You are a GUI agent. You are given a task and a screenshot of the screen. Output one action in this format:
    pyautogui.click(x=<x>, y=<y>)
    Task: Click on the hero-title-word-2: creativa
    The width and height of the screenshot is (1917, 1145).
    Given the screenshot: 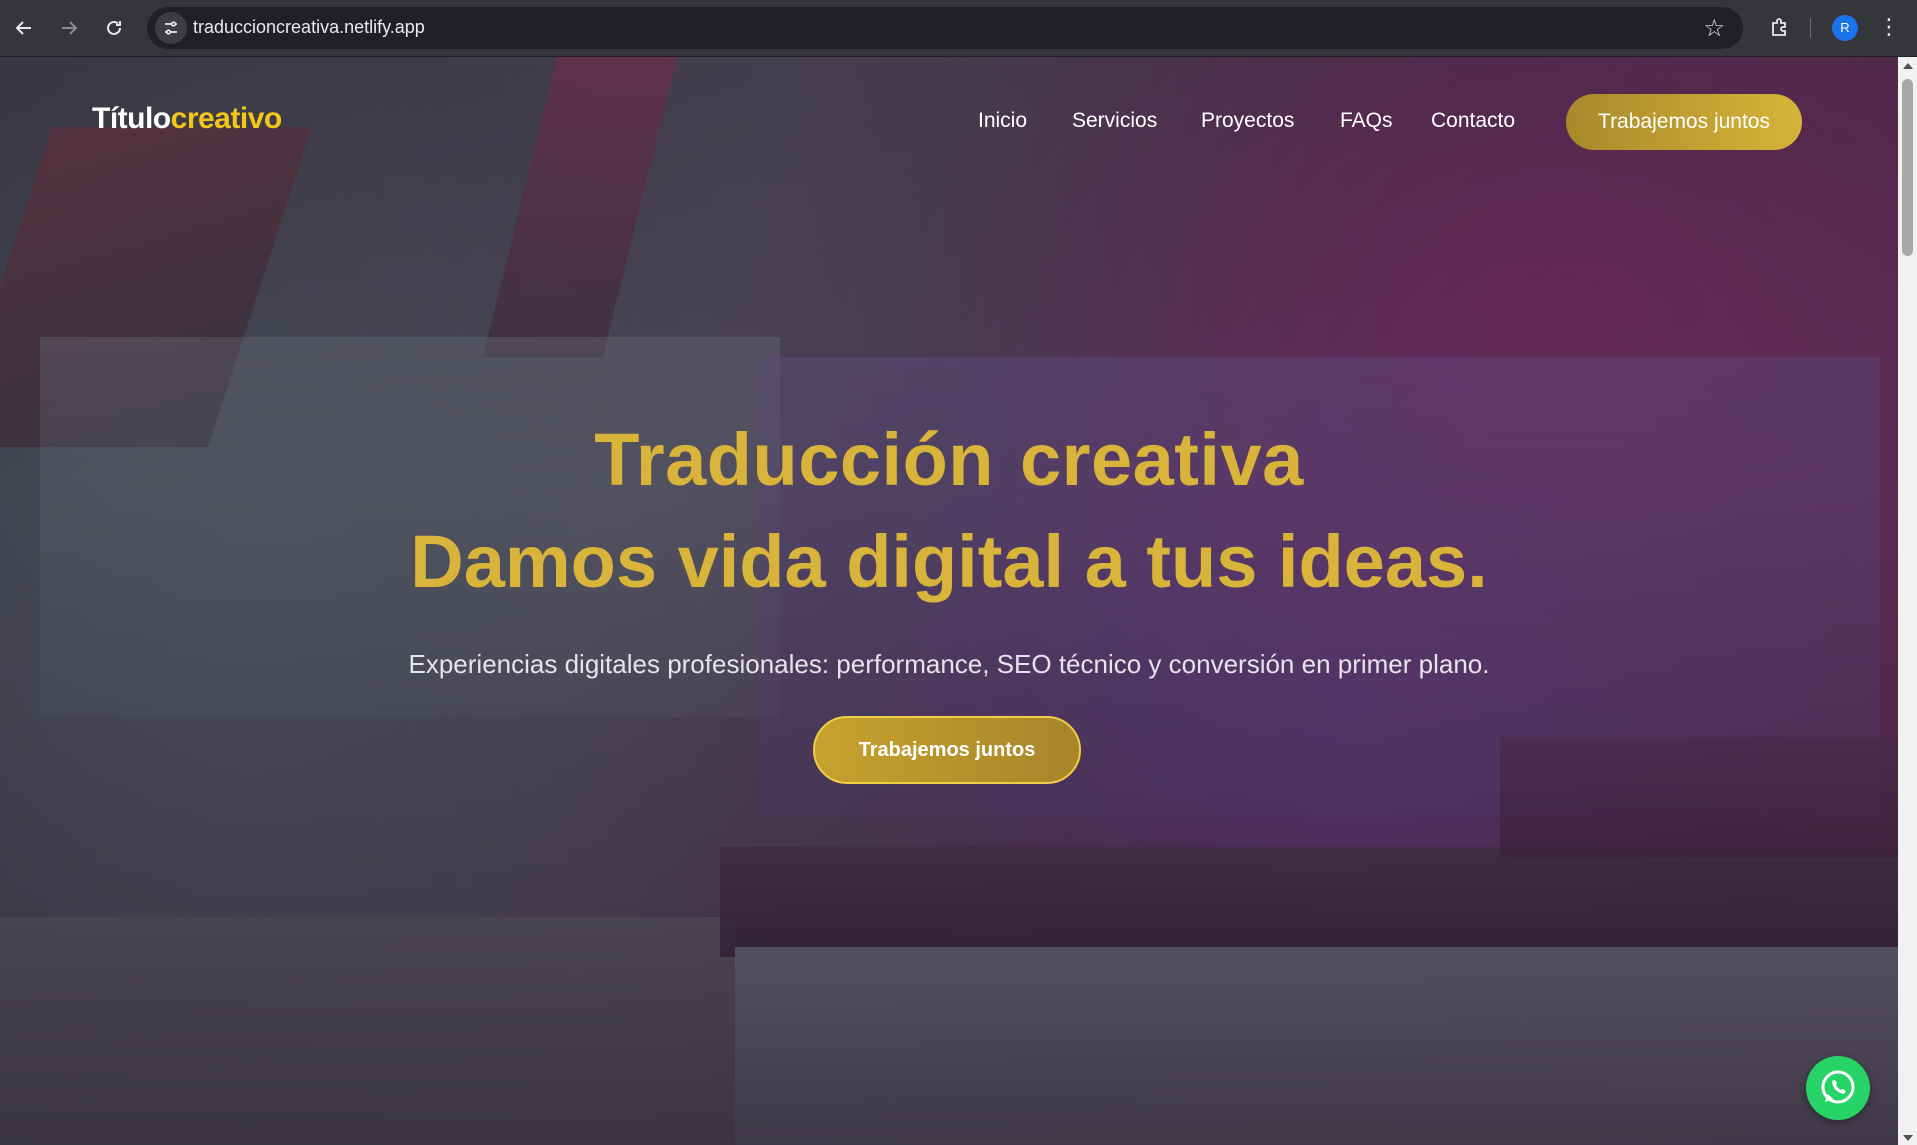 What is the action you would take?
    pyautogui.click(x=1161, y=459)
    